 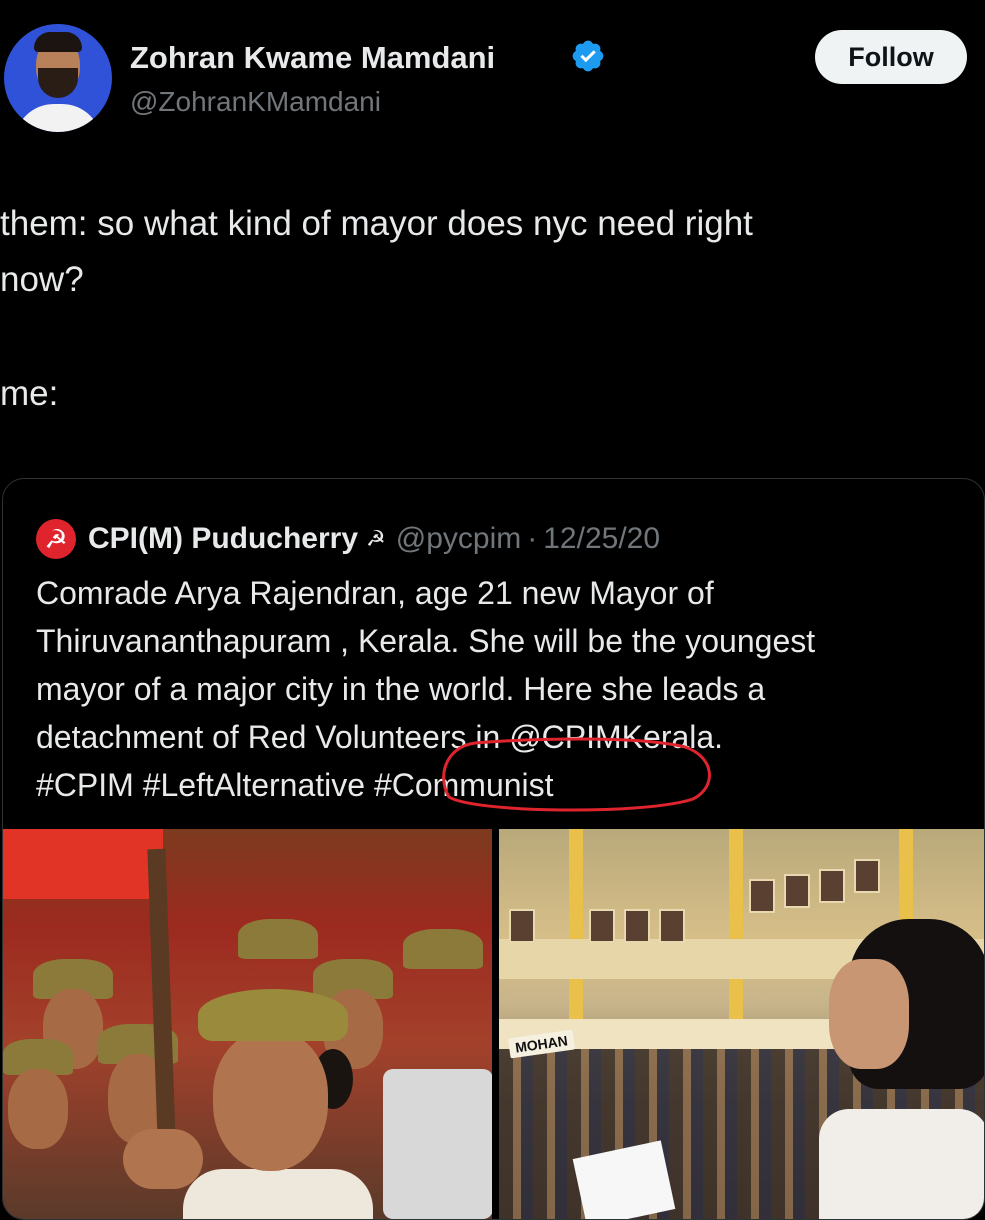 What do you see at coordinates (58, 83) in the screenshot?
I see `avatar-beard` at bounding box center [58, 83].